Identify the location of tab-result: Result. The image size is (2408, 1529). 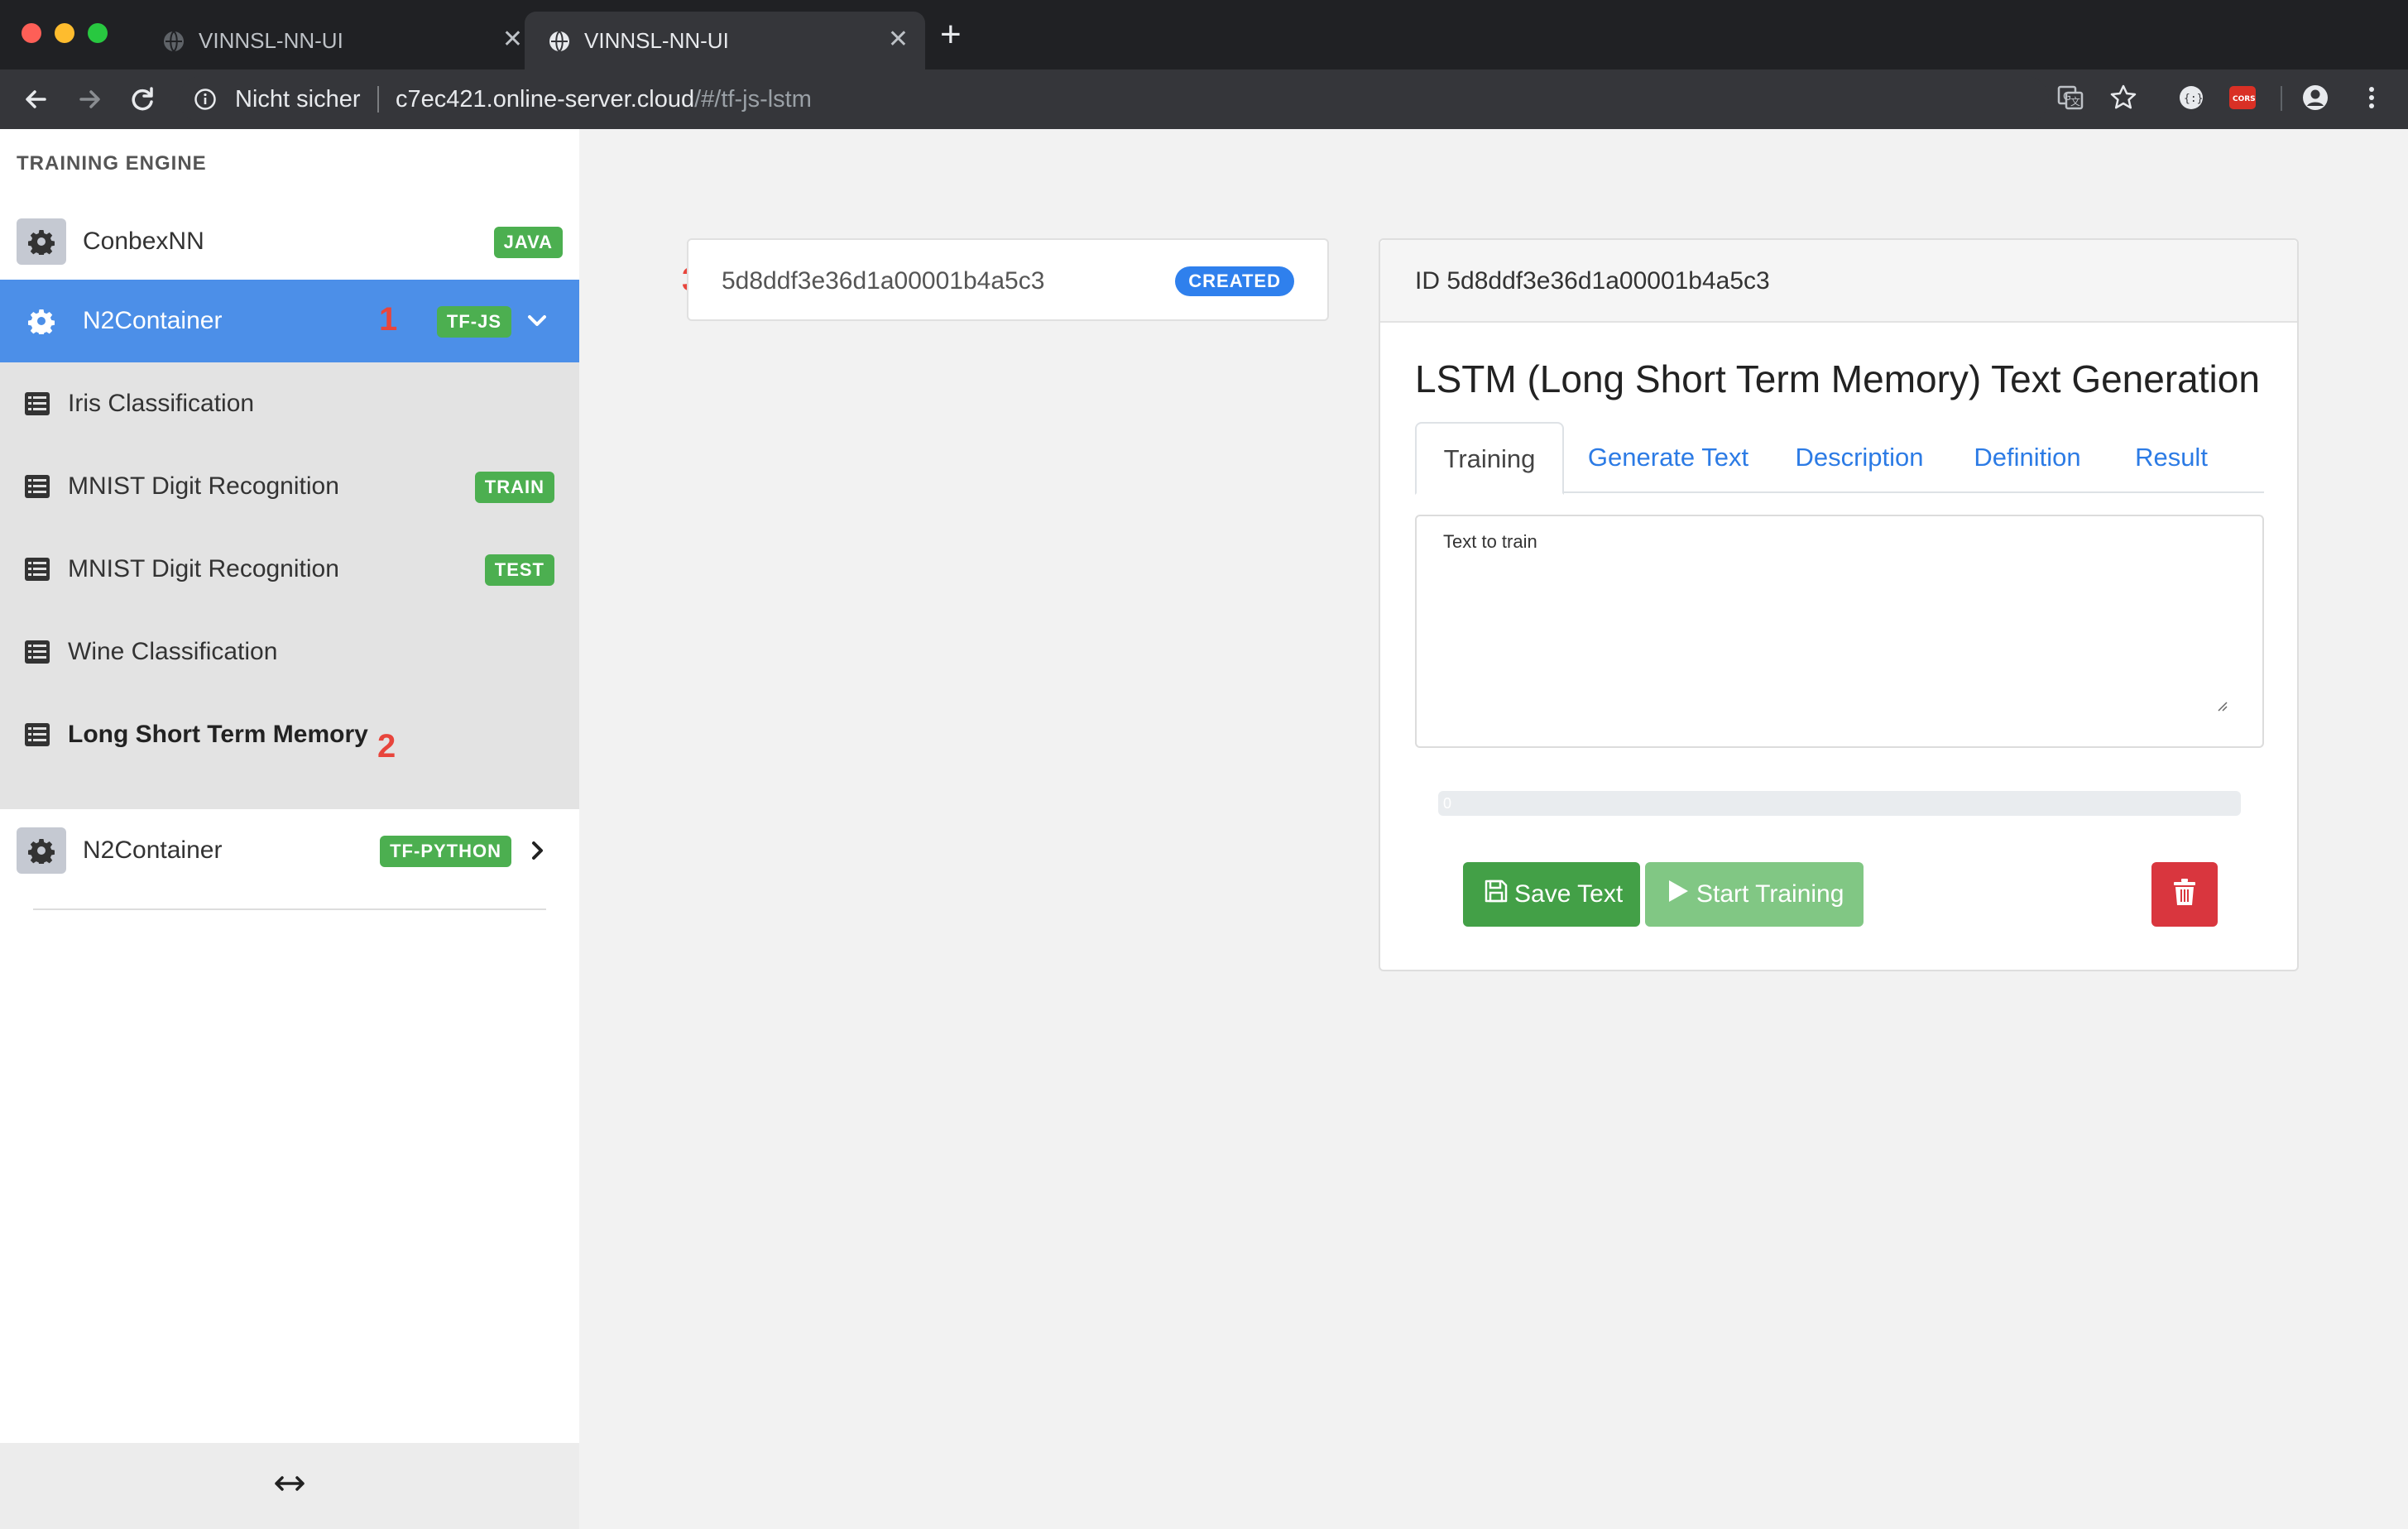
(2171, 457).